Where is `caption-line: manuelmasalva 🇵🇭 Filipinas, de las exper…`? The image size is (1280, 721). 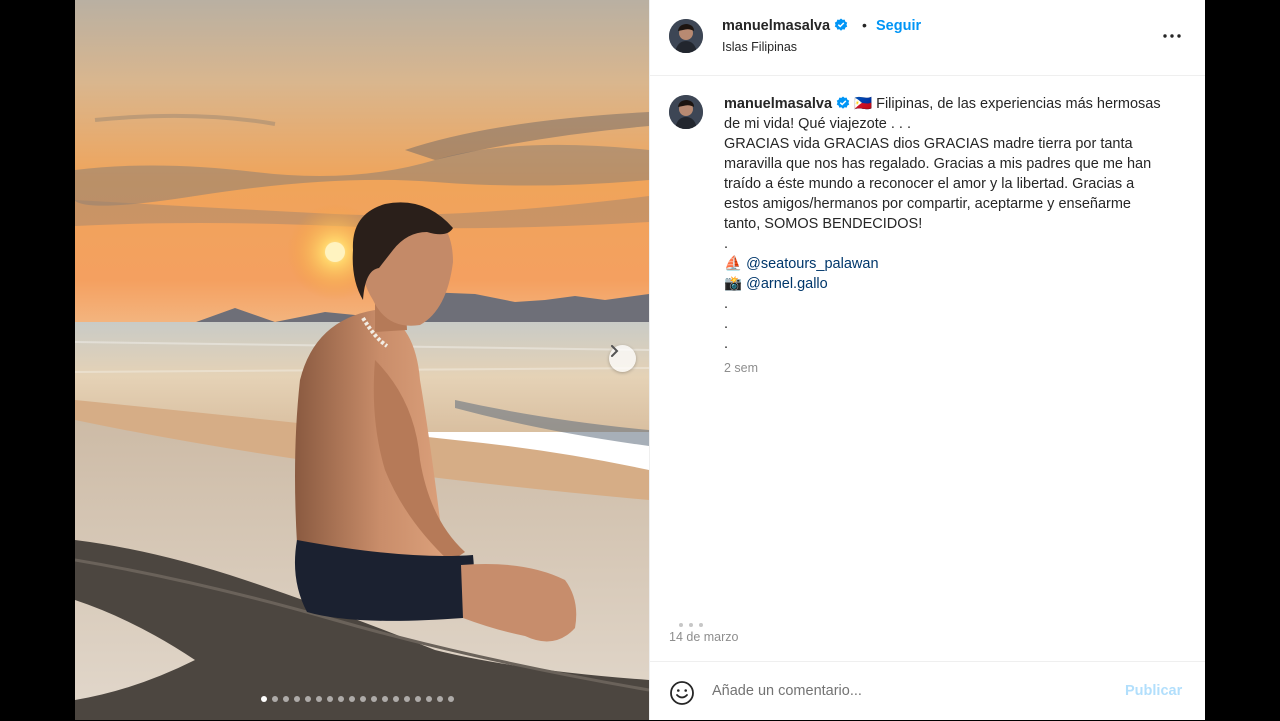 caption-line: manuelmasalva 🇵🇭 Filipinas, de las exper… is located at coordinates (944, 114).